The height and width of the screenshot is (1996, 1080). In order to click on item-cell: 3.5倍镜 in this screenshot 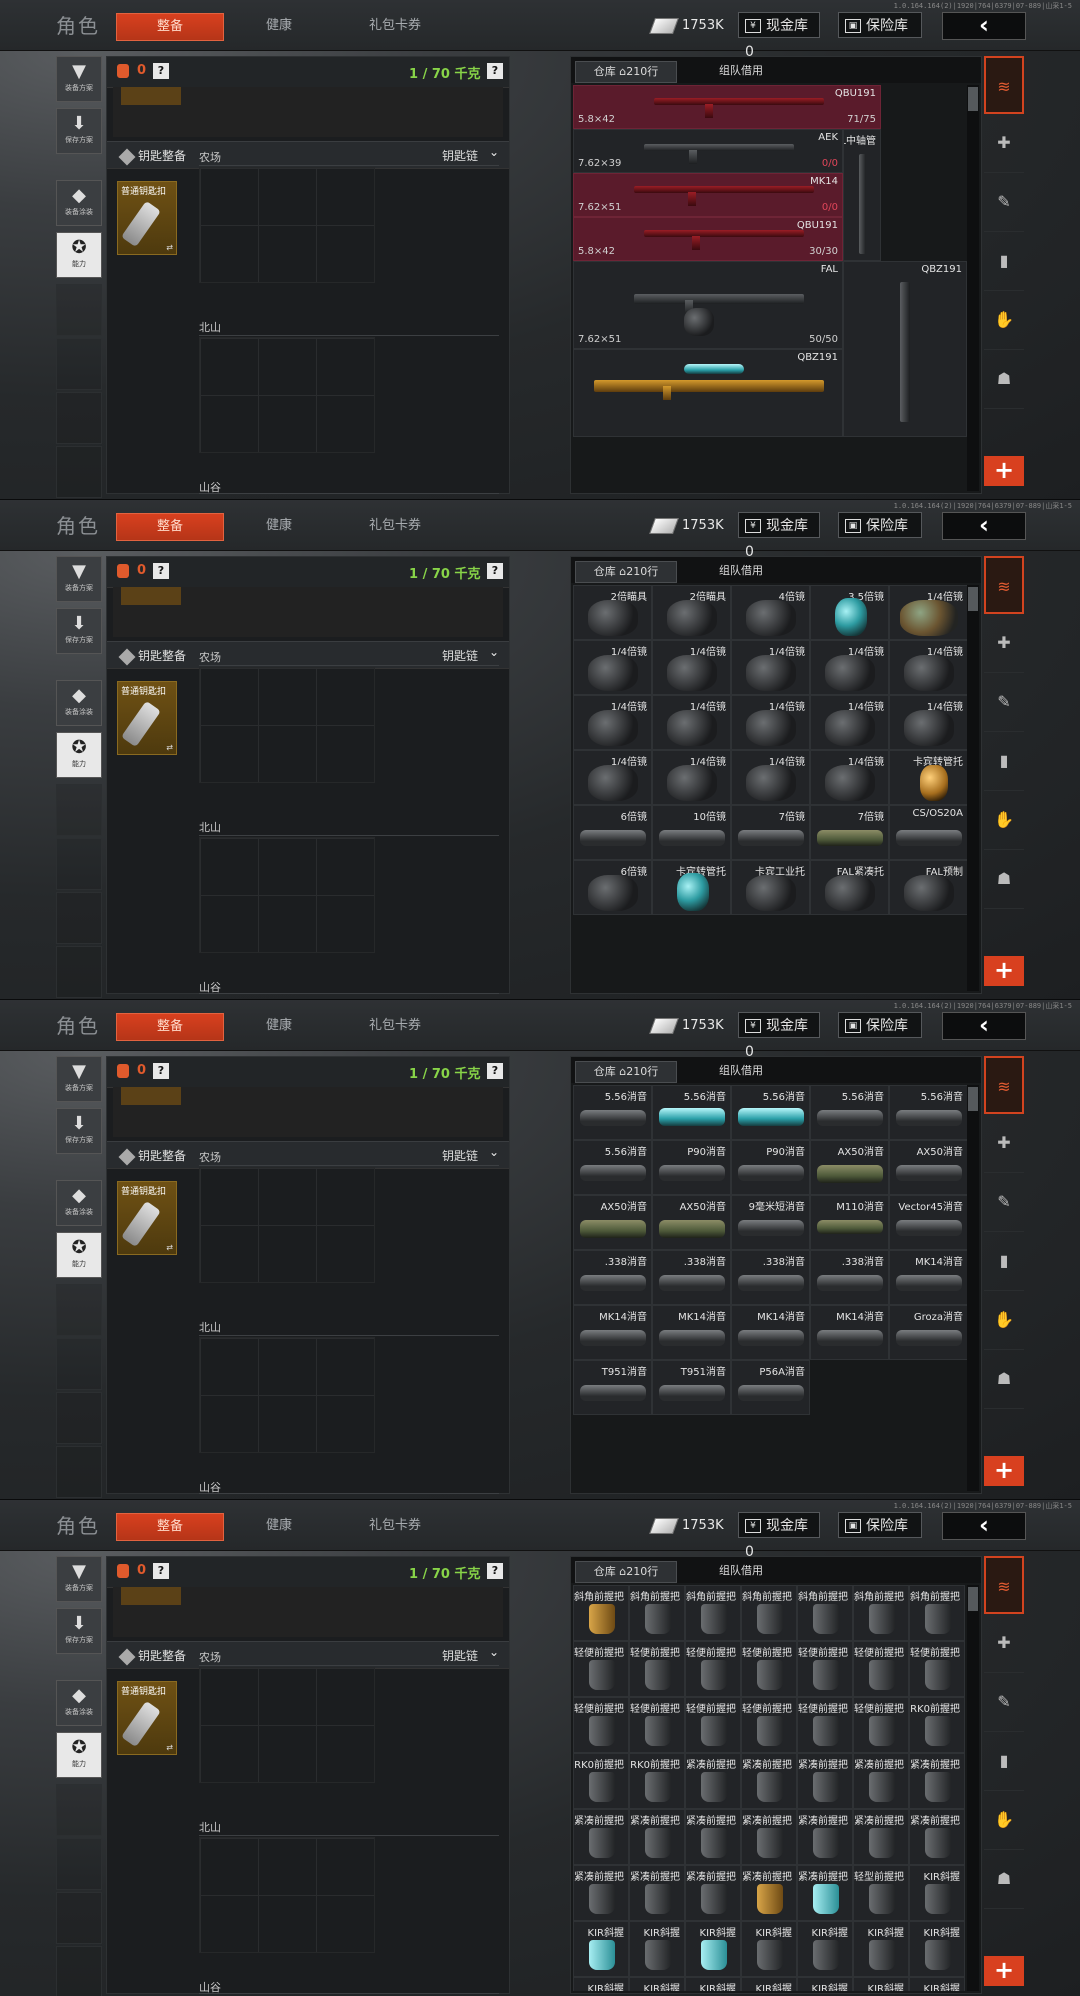, I will do `click(849, 612)`.